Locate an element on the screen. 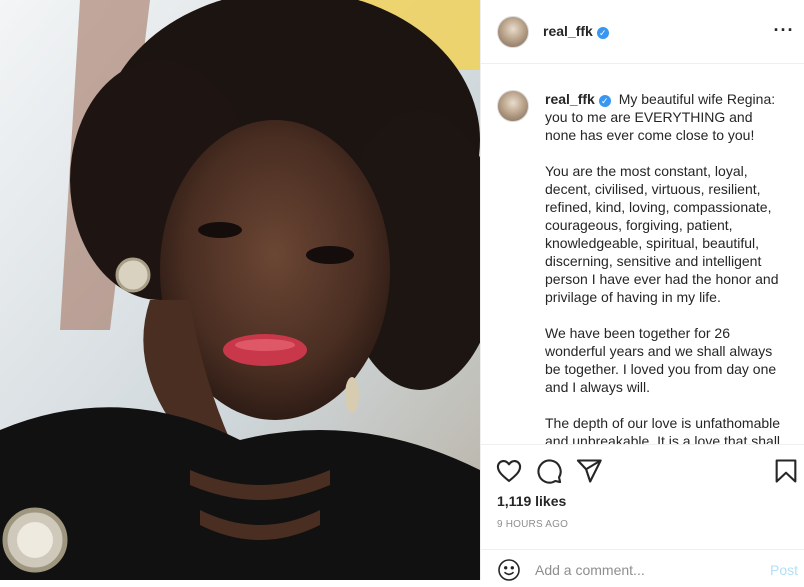 Image resolution: width=804 pixels, height=587 pixels. post-header: real_ffk ✓ ··· is located at coordinates (642, 32).